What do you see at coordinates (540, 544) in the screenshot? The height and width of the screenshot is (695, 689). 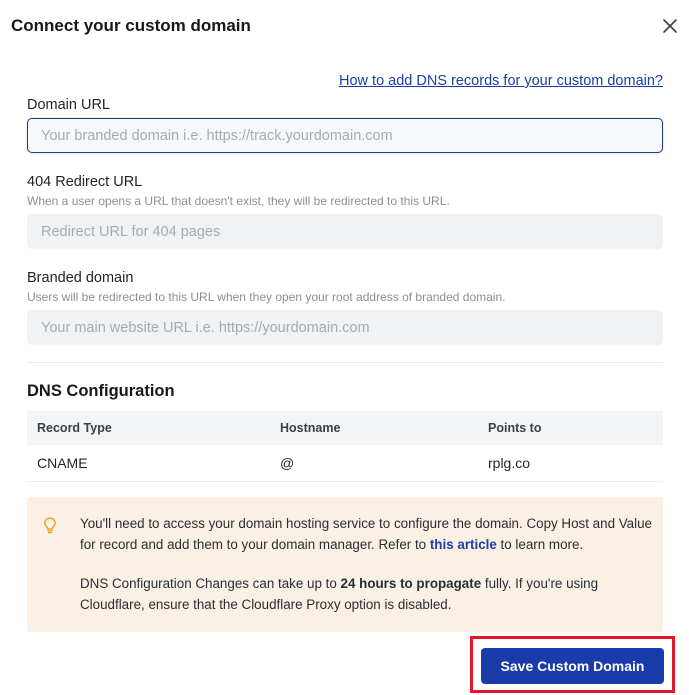 I see `notice-text: to learn more.` at bounding box center [540, 544].